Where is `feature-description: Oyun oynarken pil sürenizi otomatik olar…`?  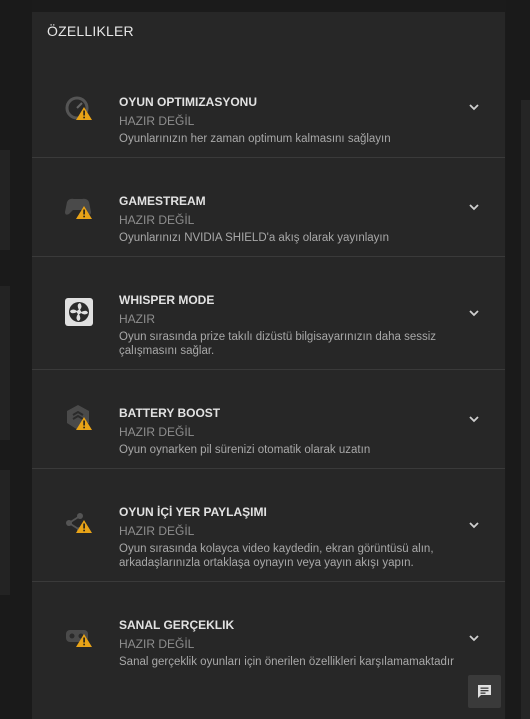
feature-description: Oyun oynarken pil sürenizi otomatik olar… is located at coordinates (245, 450).